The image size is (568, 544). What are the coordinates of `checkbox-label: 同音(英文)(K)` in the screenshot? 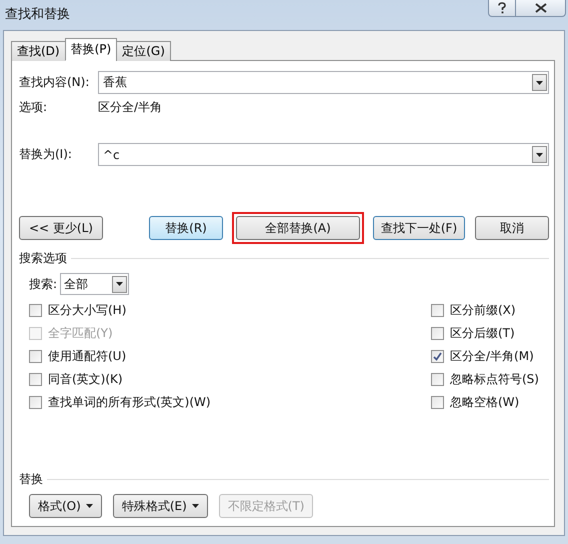 It's located at (85, 379).